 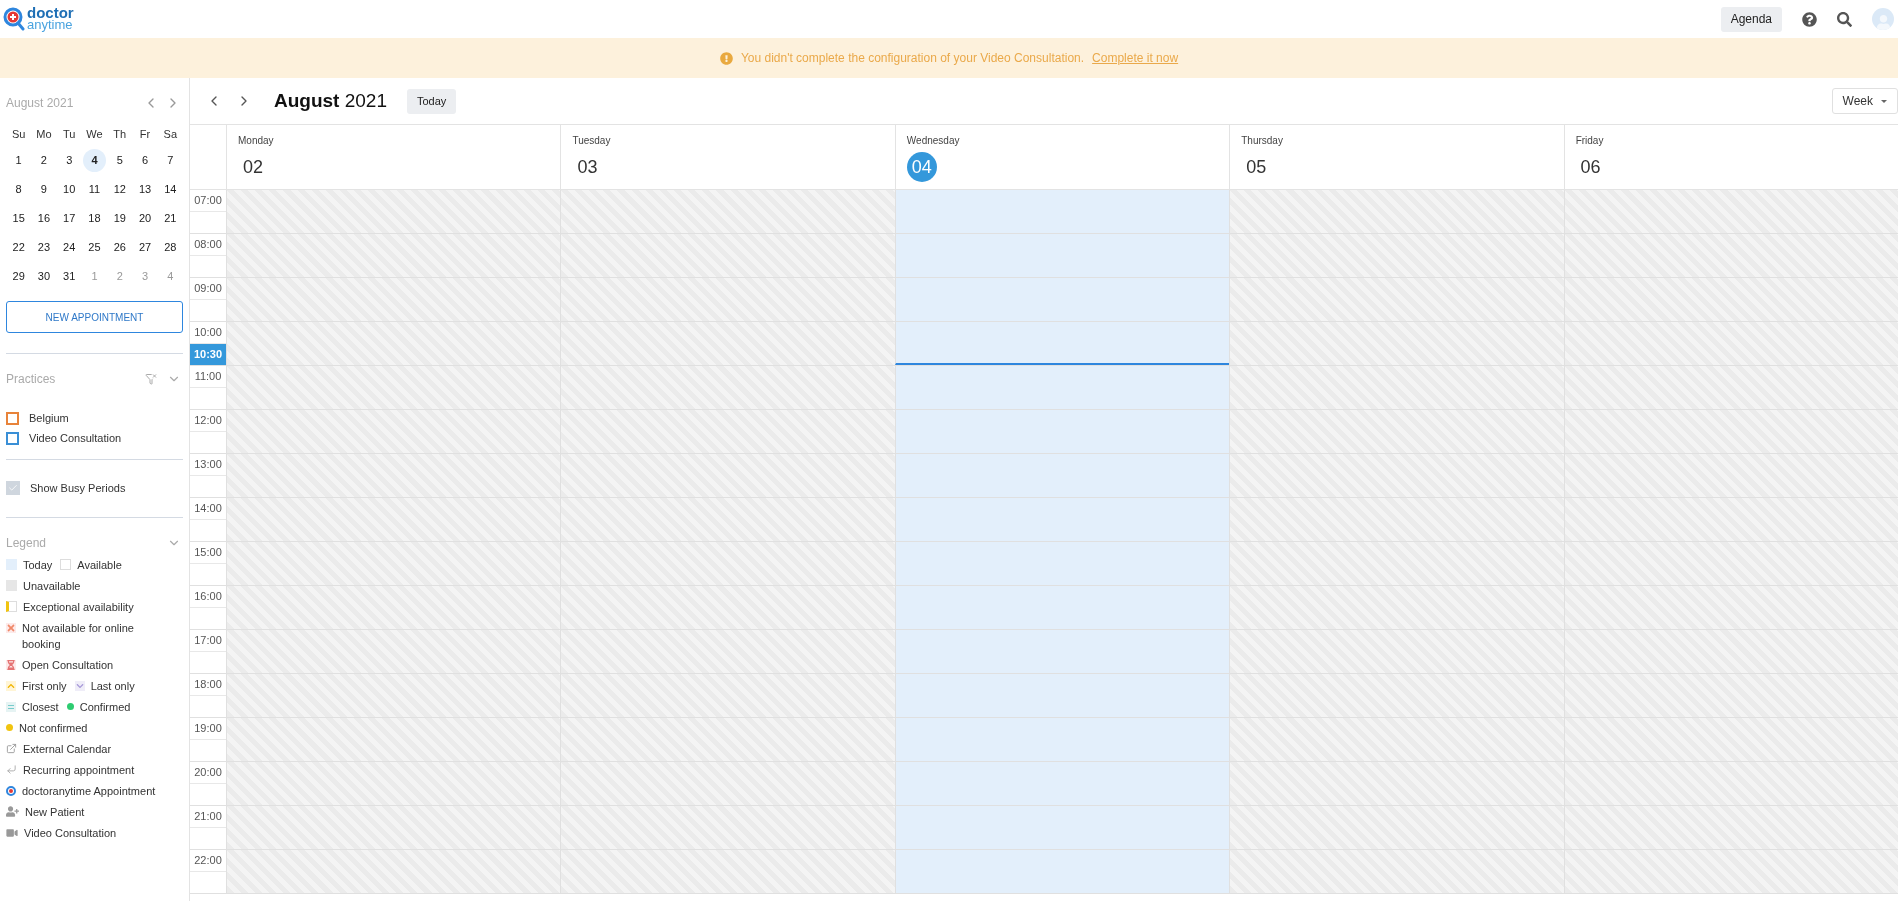 I want to click on weekday-label: Fr, so click(x=145, y=134).